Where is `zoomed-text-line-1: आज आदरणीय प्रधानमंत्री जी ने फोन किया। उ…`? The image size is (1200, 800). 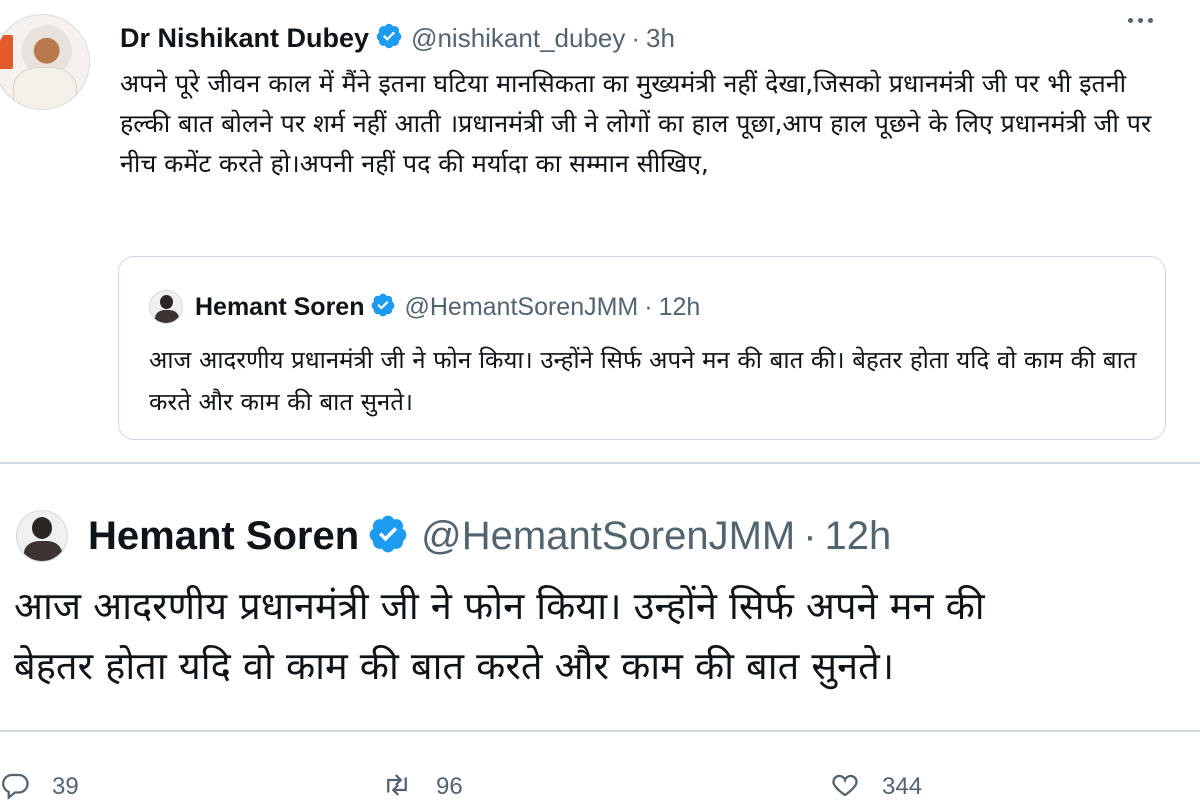
zoomed-text-line-1: आज आदरणीय प्रधानमंत्री जी ने फोन किया। उ… is located at coordinates (499, 606).